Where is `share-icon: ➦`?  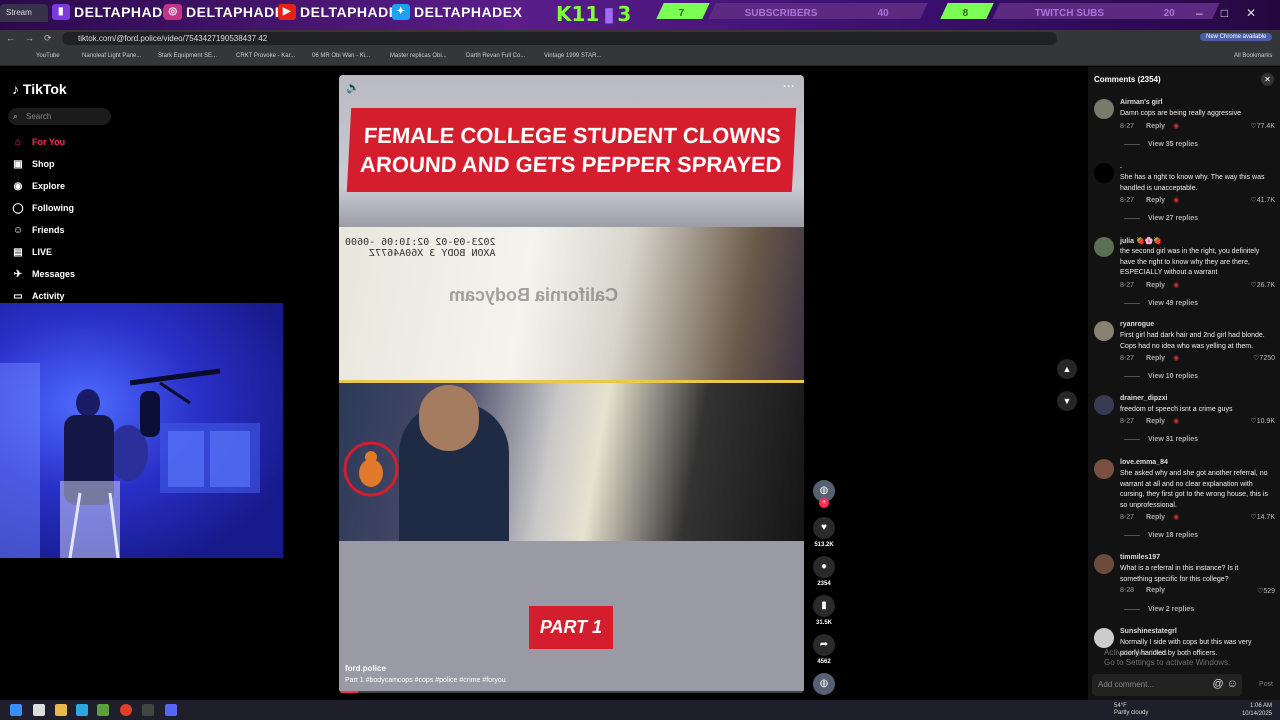
share-icon: ➦ is located at coordinates (824, 645).